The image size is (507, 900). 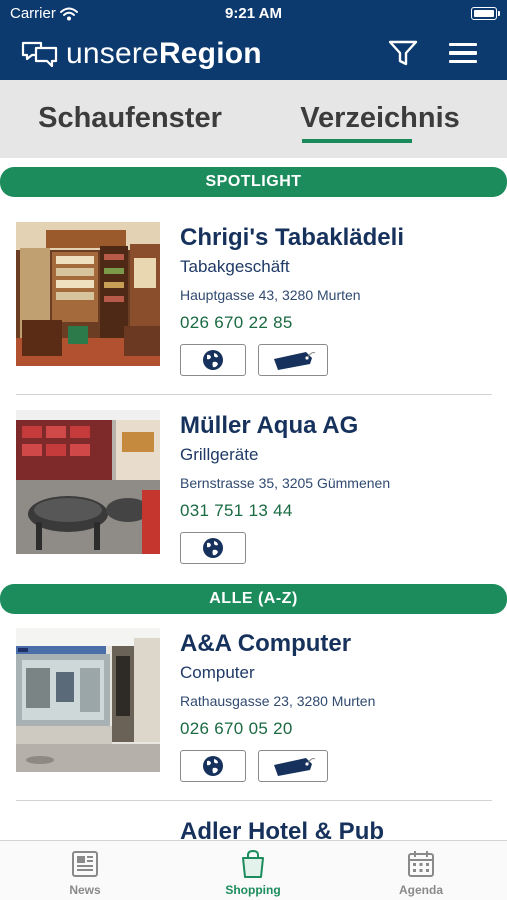 I want to click on listing-address: Hauptgasse 43, 3280 Murten, so click(x=339, y=295).